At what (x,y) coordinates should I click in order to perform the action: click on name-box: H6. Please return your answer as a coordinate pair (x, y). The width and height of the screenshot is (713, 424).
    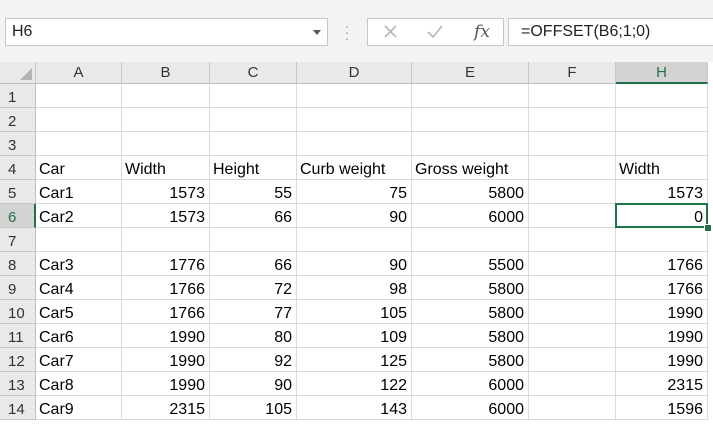
    Looking at the image, I should click on (166, 32).